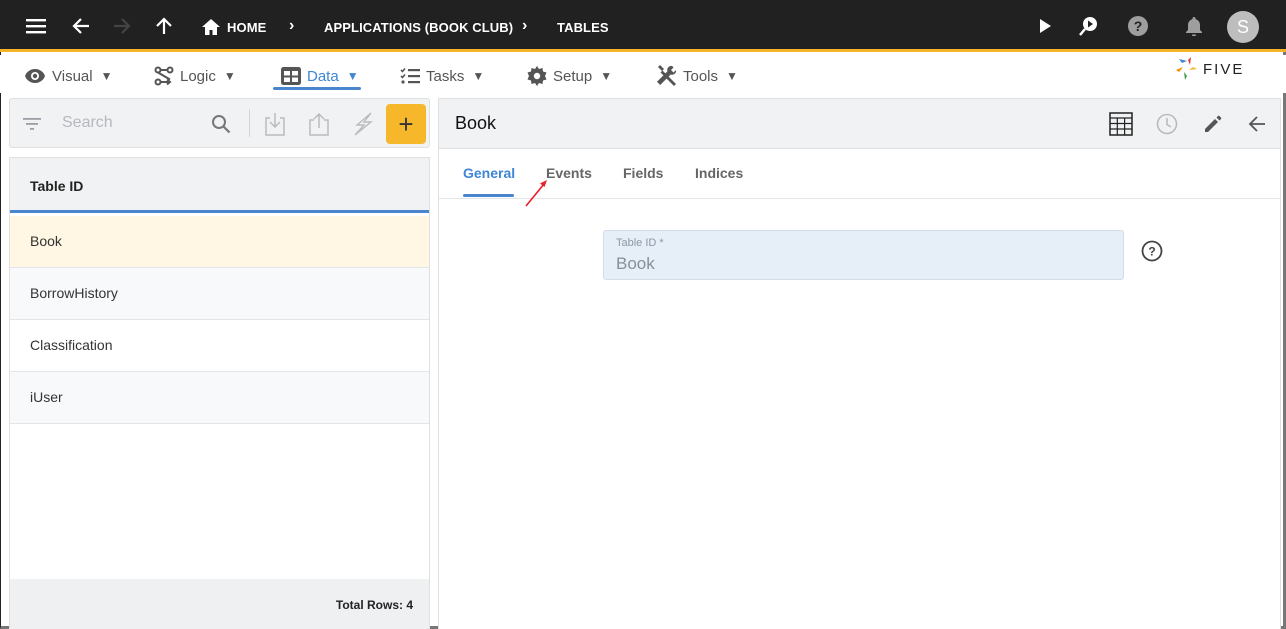 The image size is (1286, 629). What do you see at coordinates (667, 75) in the screenshot?
I see `tools-icon` at bounding box center [667, 75].